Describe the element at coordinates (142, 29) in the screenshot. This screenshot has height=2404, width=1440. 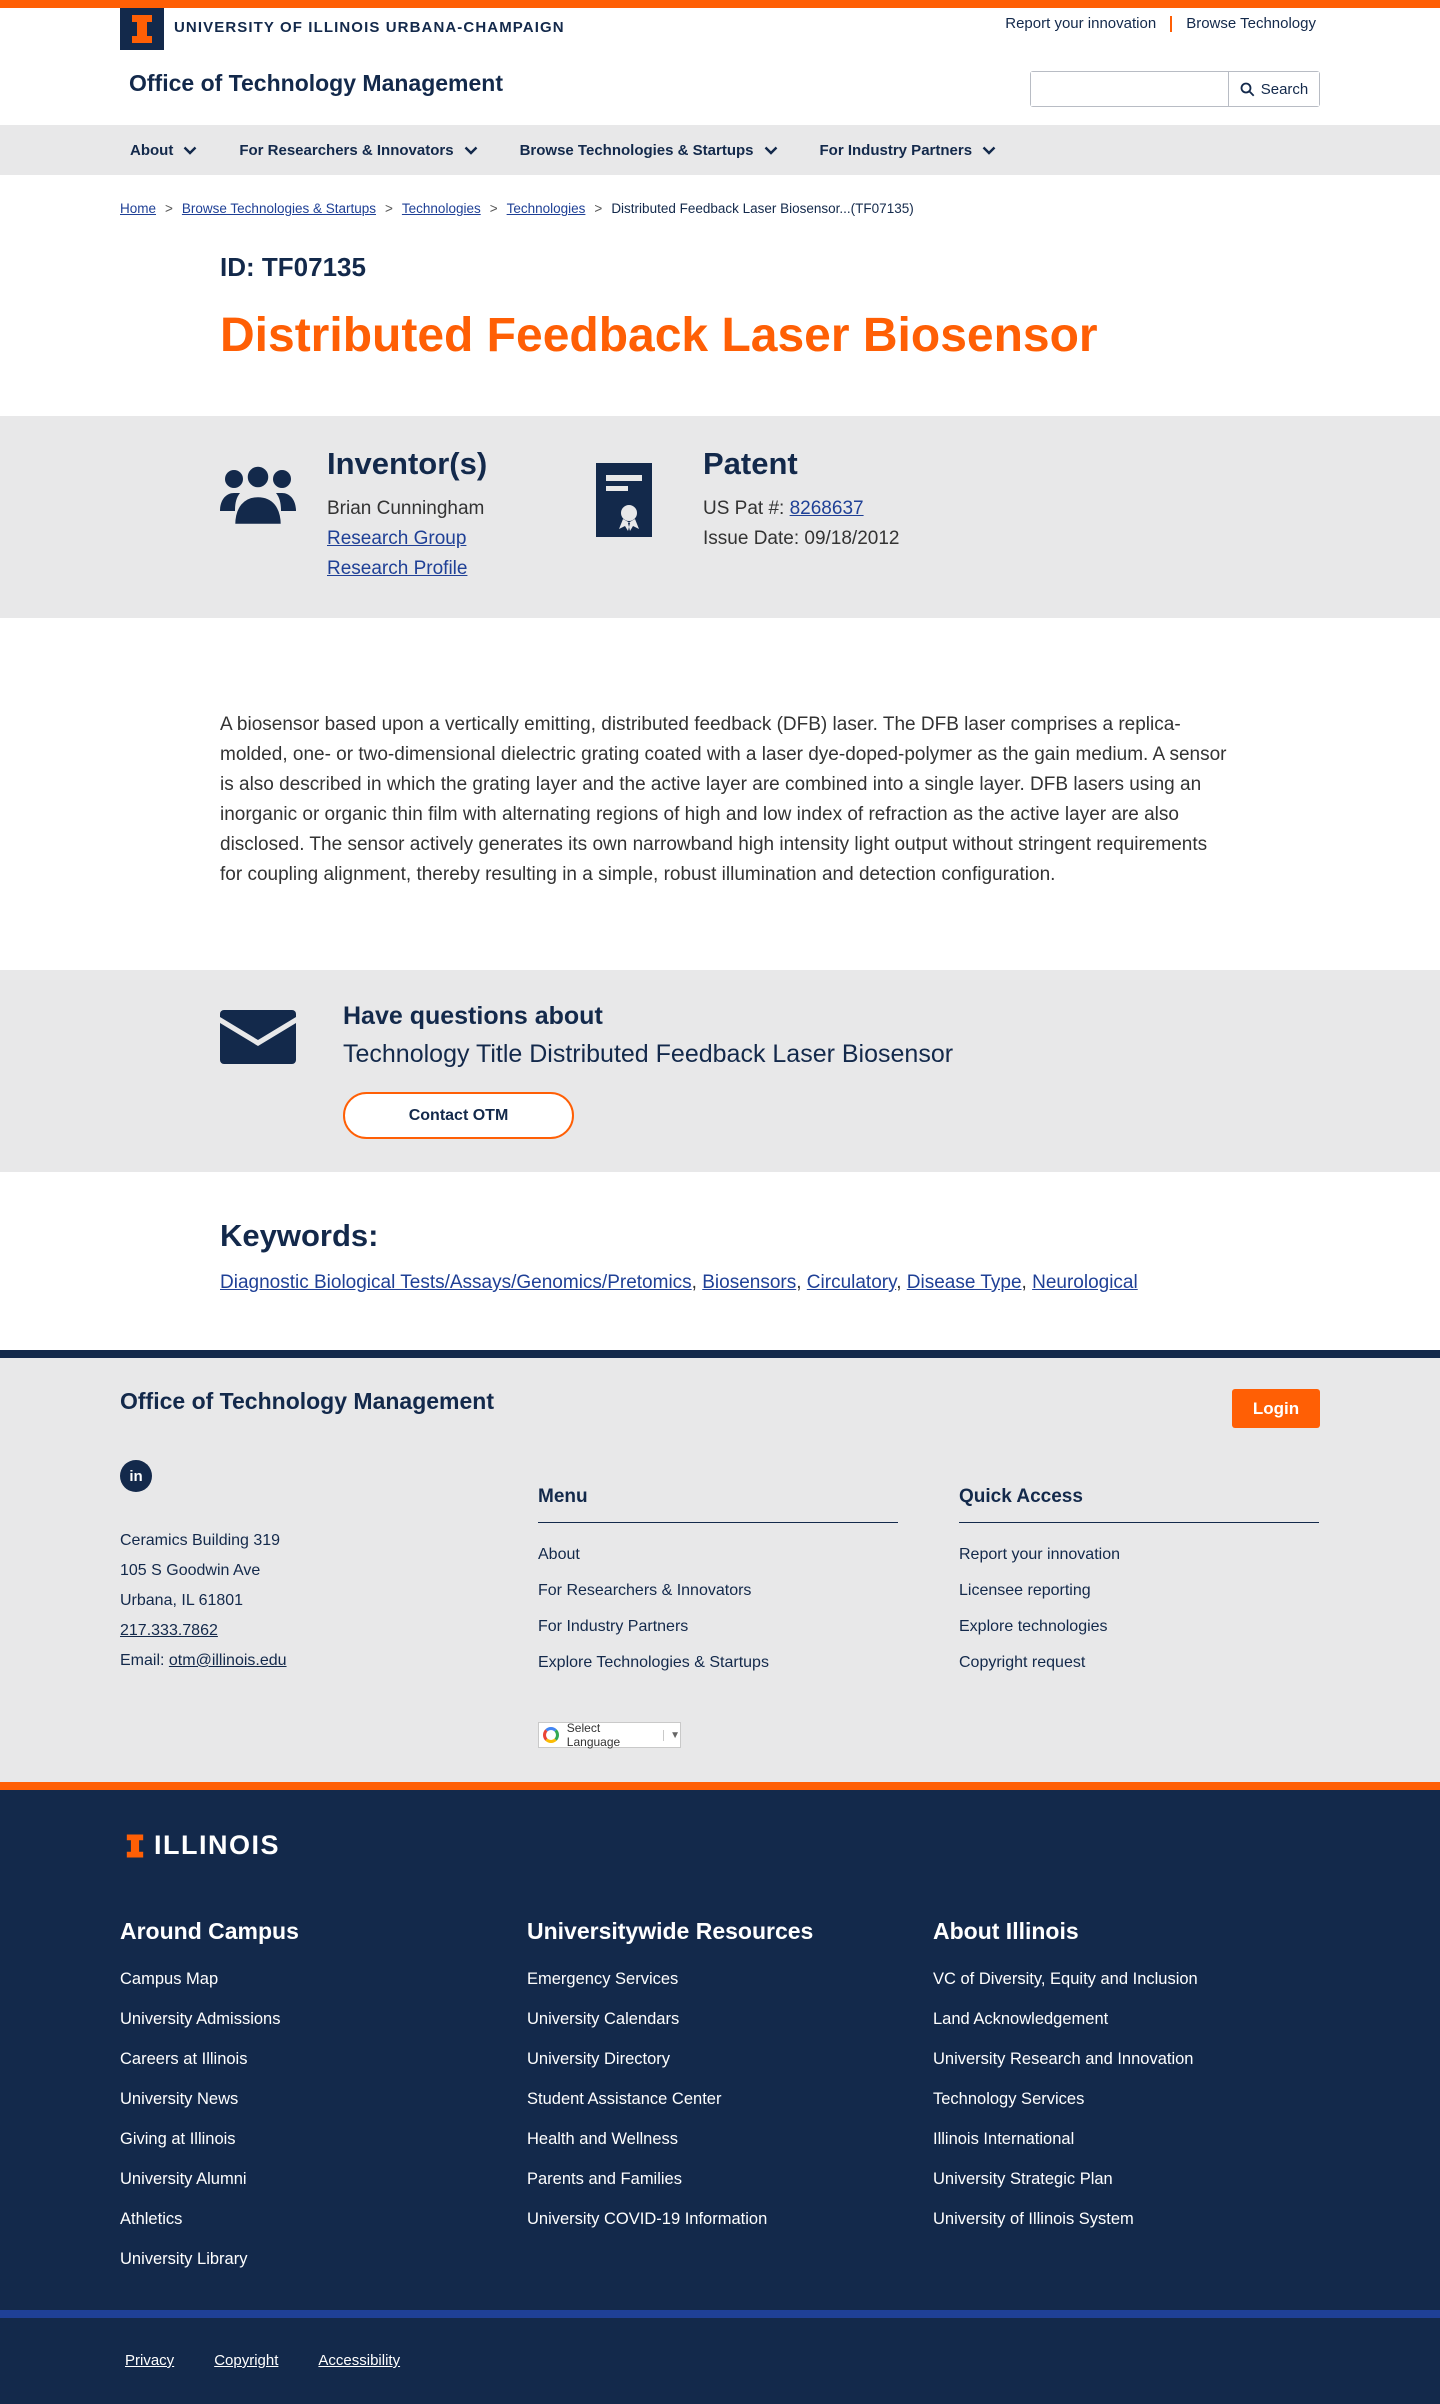
I see `block-i-logo` at that location.